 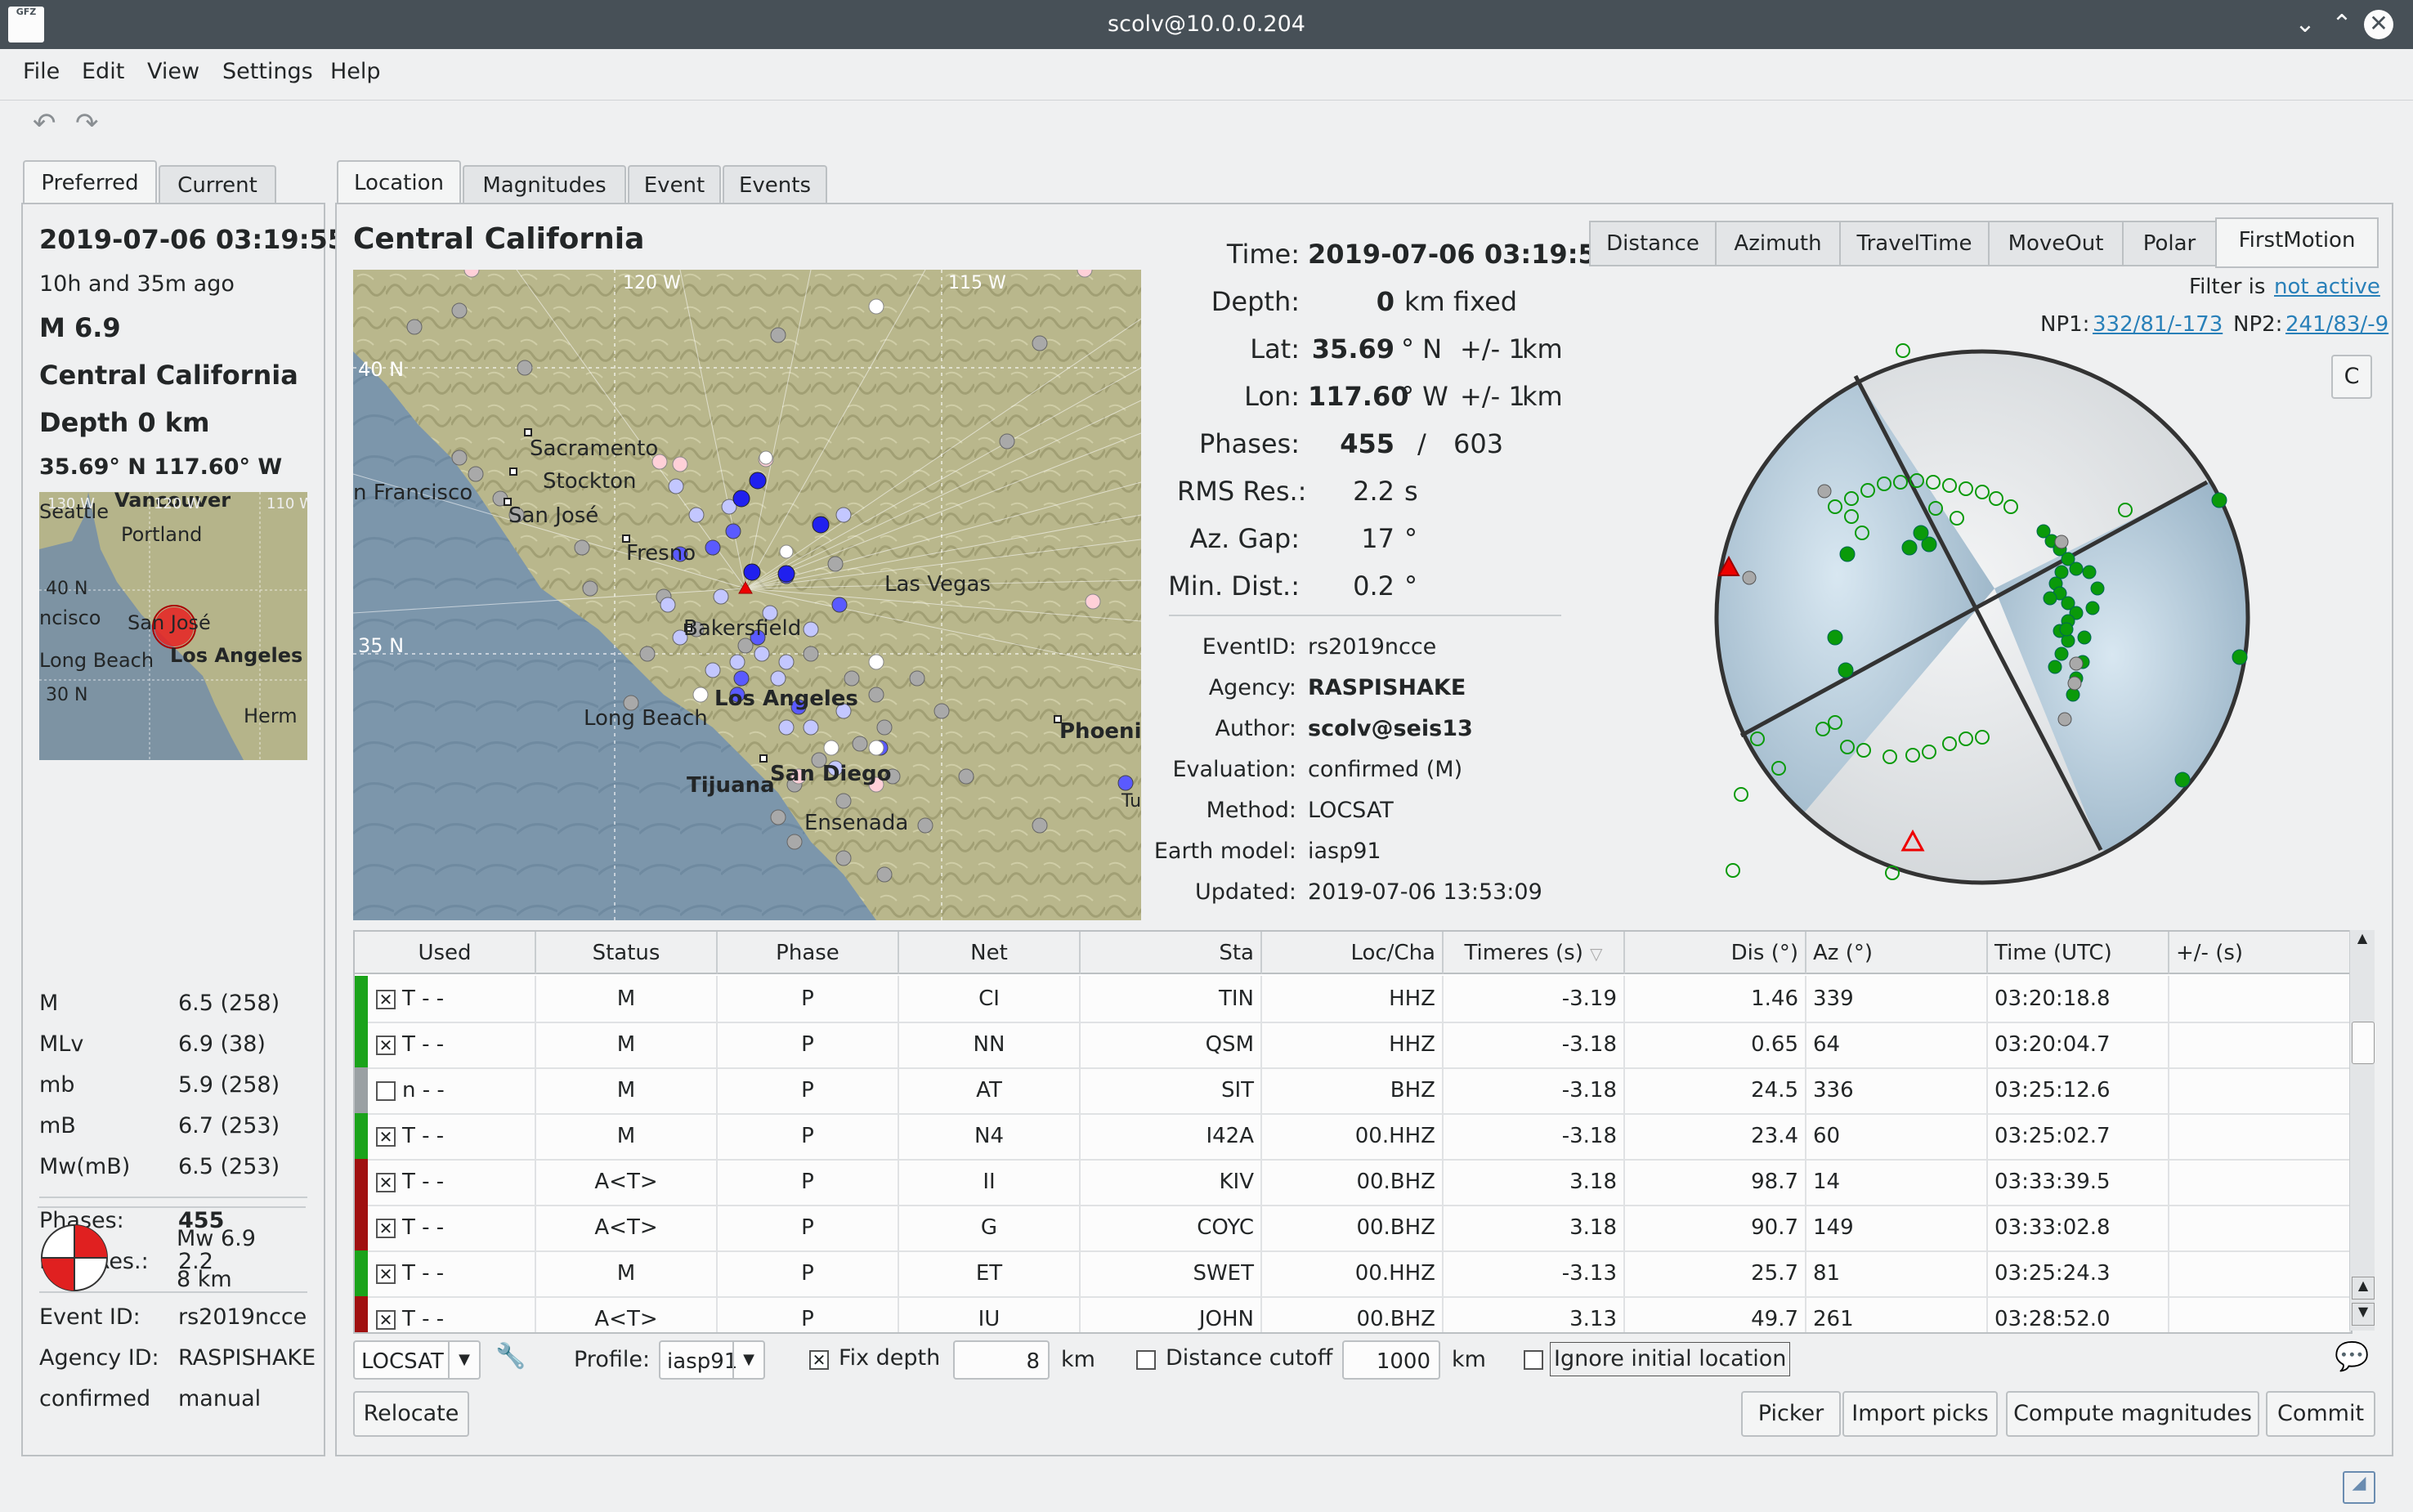 I want to click on np2-link: 241/83/-9, so click(x=2336, y=324).